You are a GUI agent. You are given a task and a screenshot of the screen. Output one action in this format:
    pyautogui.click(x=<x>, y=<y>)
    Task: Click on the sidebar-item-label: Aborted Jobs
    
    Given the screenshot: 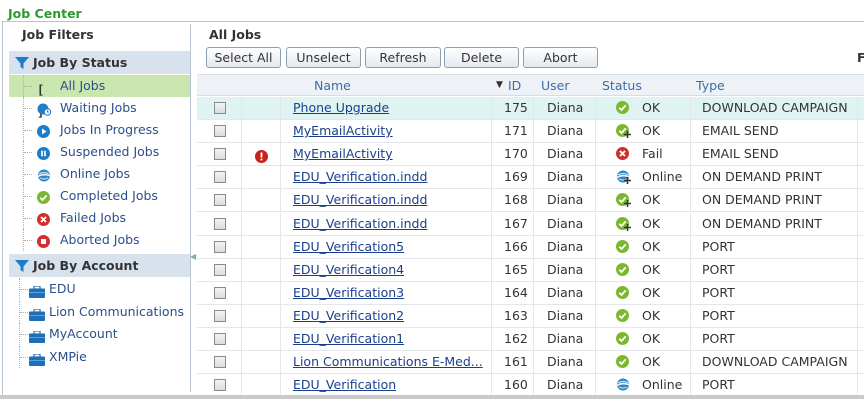 What is the action you would take?
    pyautogui.click(x=100, y=239)
    